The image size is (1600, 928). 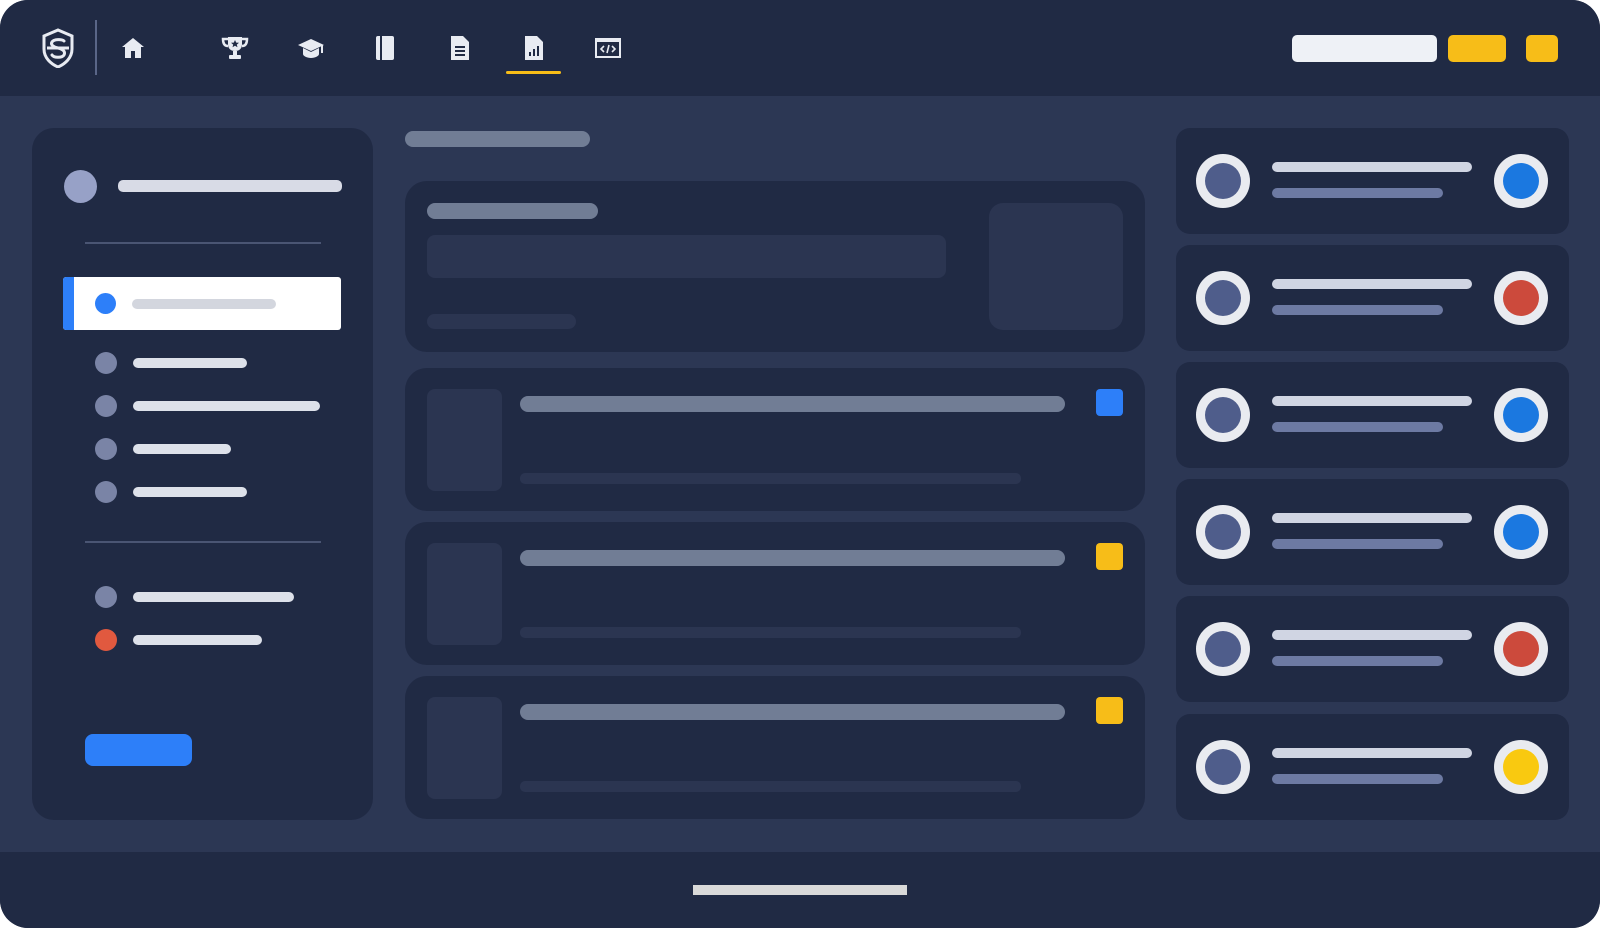 I want to click on card-text-placeholder, so click(x=686, y=256).